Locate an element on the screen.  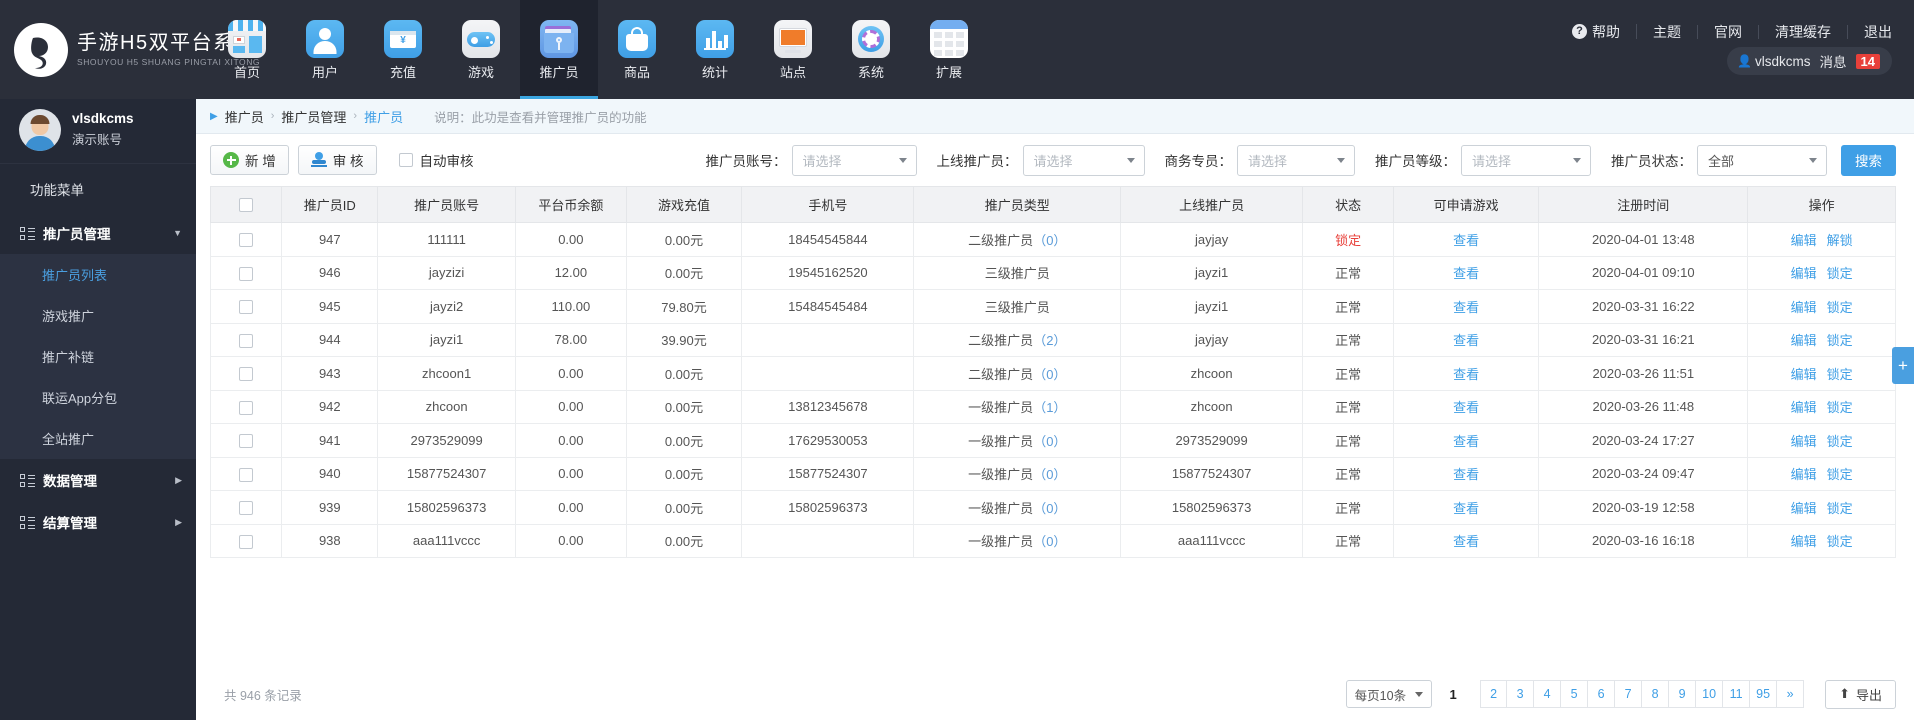
sidebar-item-app-package: 联运App分包 is located at coordinates (98, 397).